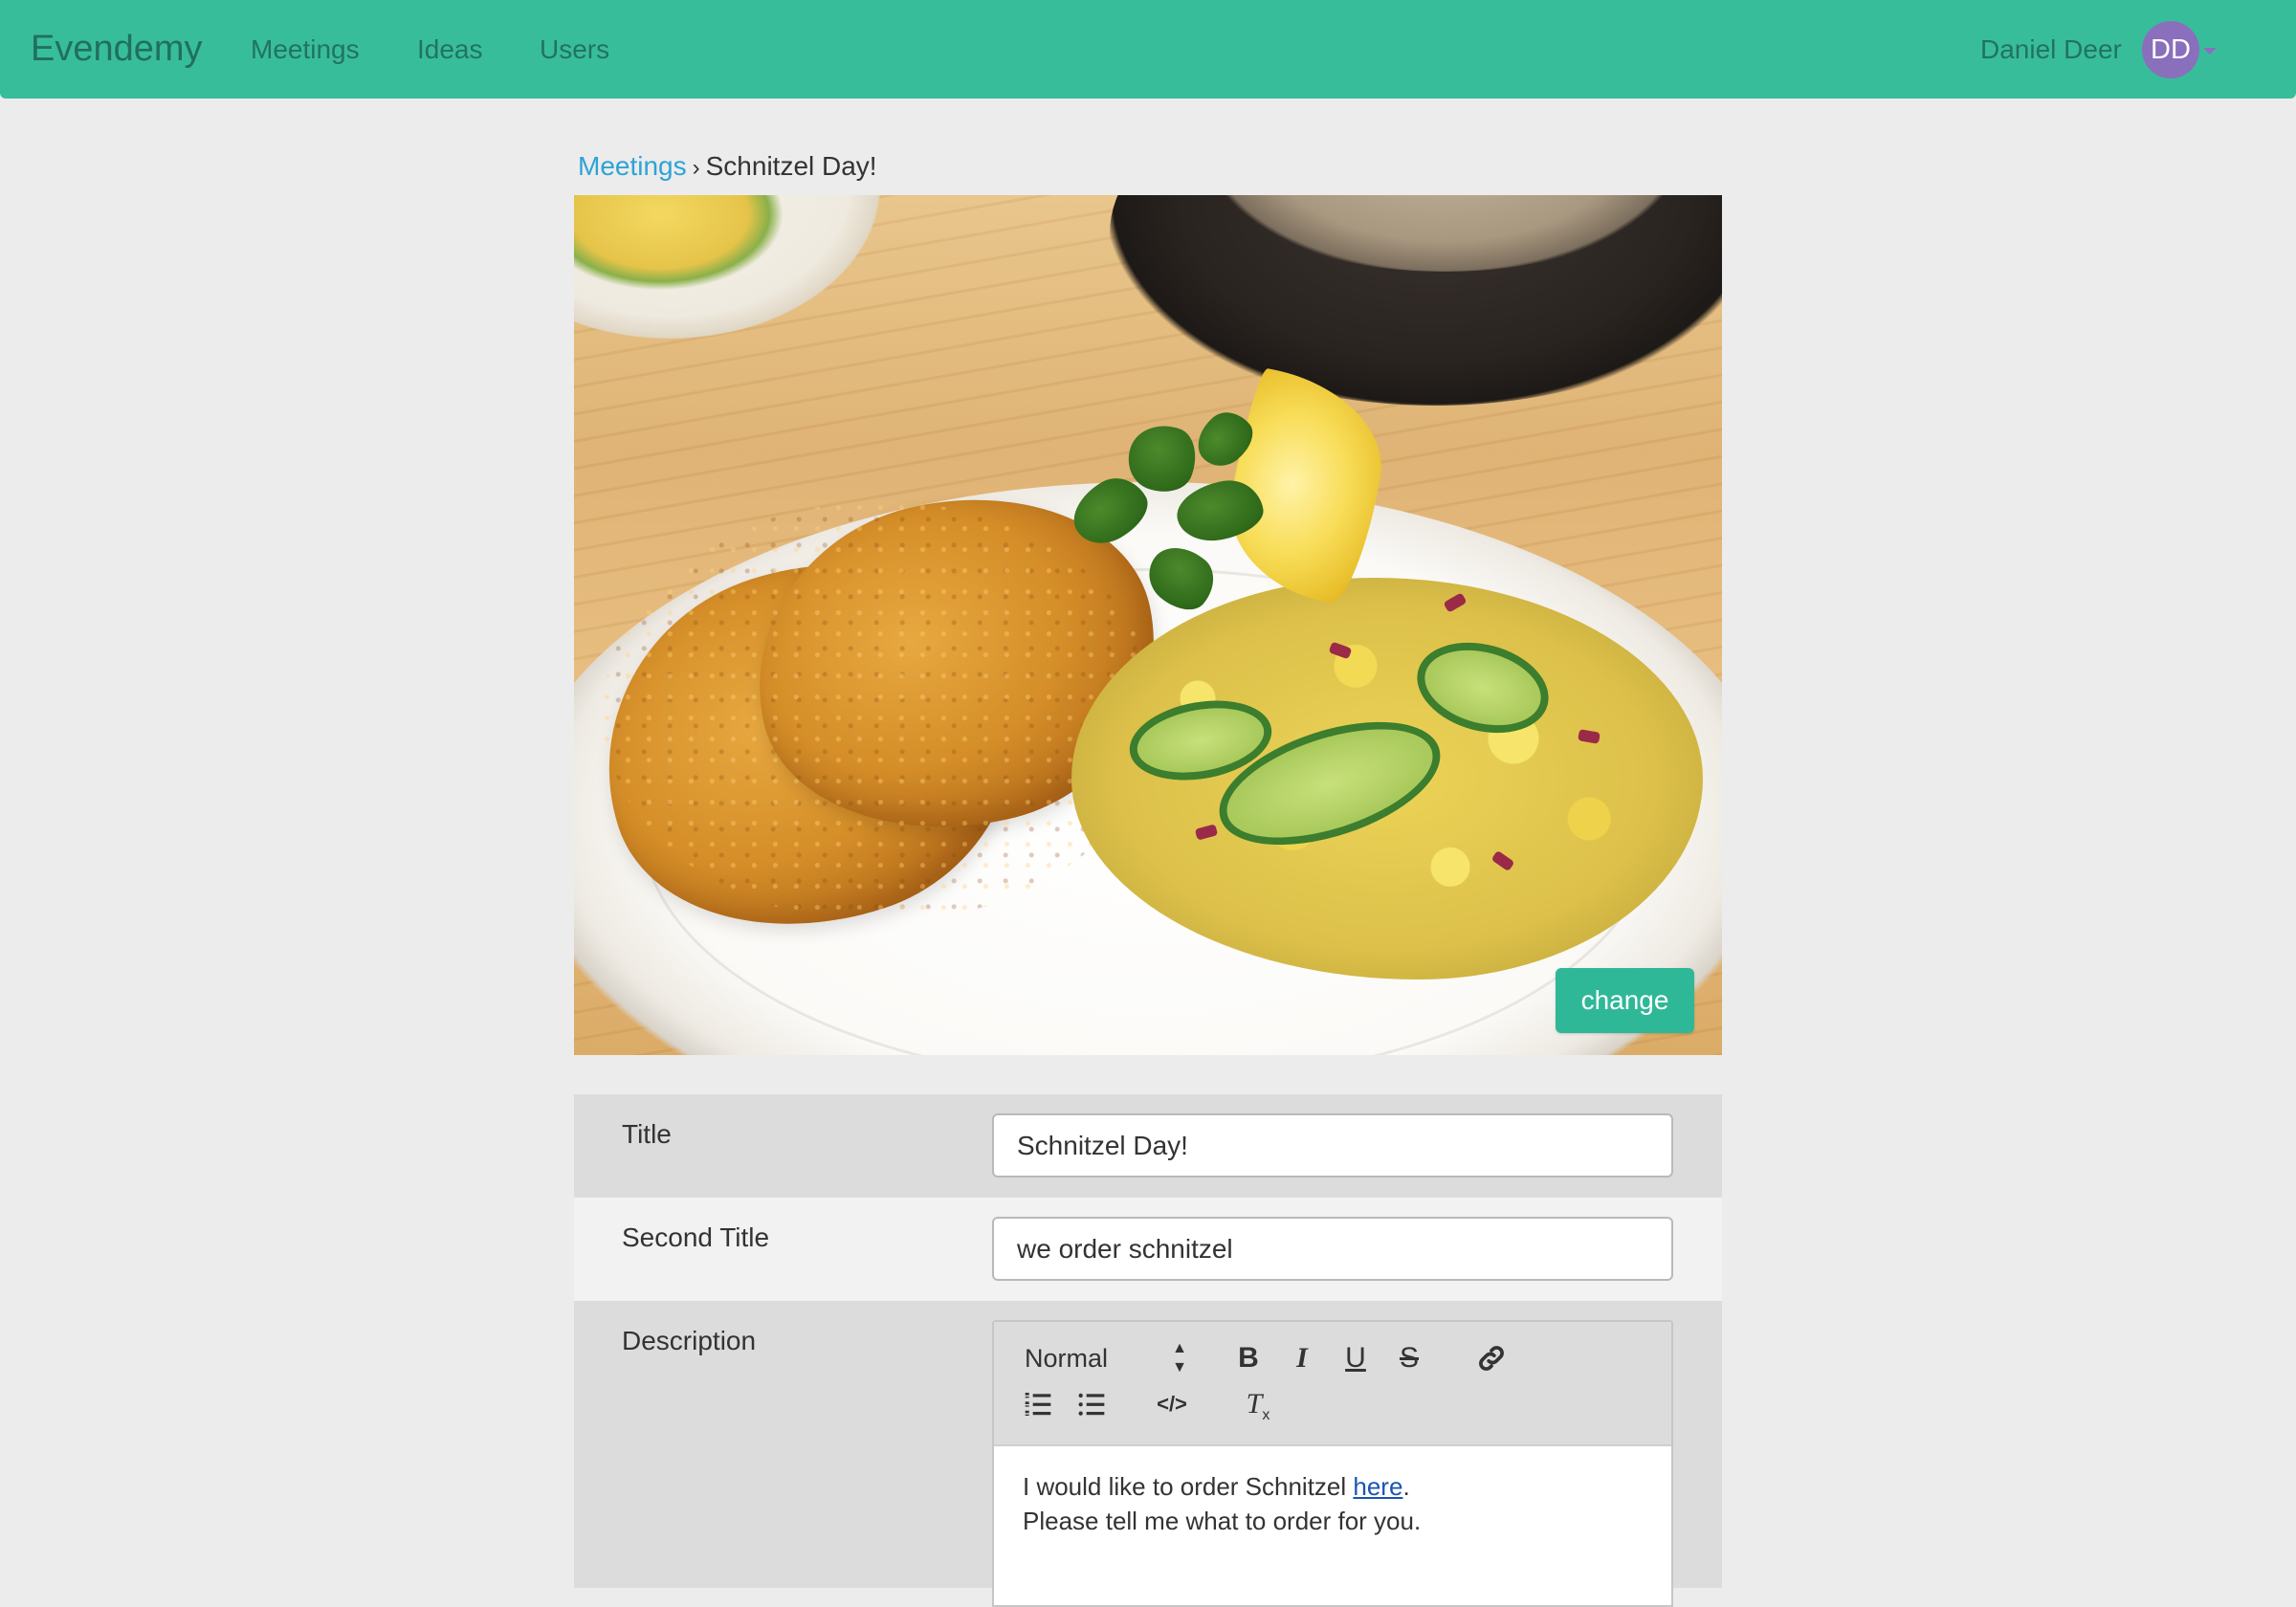  What do you see at coordinates (1332, 1145) in the screenshot?
I see `title-input` at bounding box center [1332, 1145].